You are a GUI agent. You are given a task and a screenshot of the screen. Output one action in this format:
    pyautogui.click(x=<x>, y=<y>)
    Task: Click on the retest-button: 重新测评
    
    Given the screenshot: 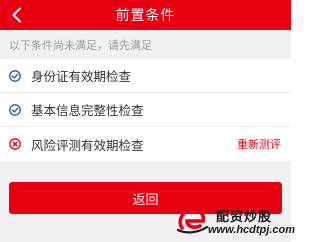 What is the action you would take?
    pyautogui.click(x=259, y=144)
    